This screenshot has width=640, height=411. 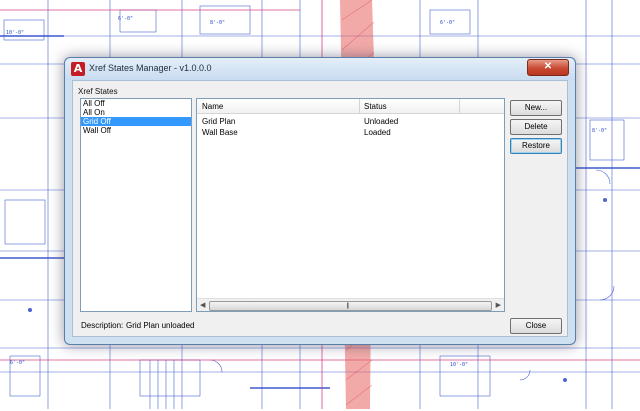 What do you see at coordinates (136, 121) in the screenshot?
I see `state-item-grid-off: Grid Off` at bounding box center [136, 121].